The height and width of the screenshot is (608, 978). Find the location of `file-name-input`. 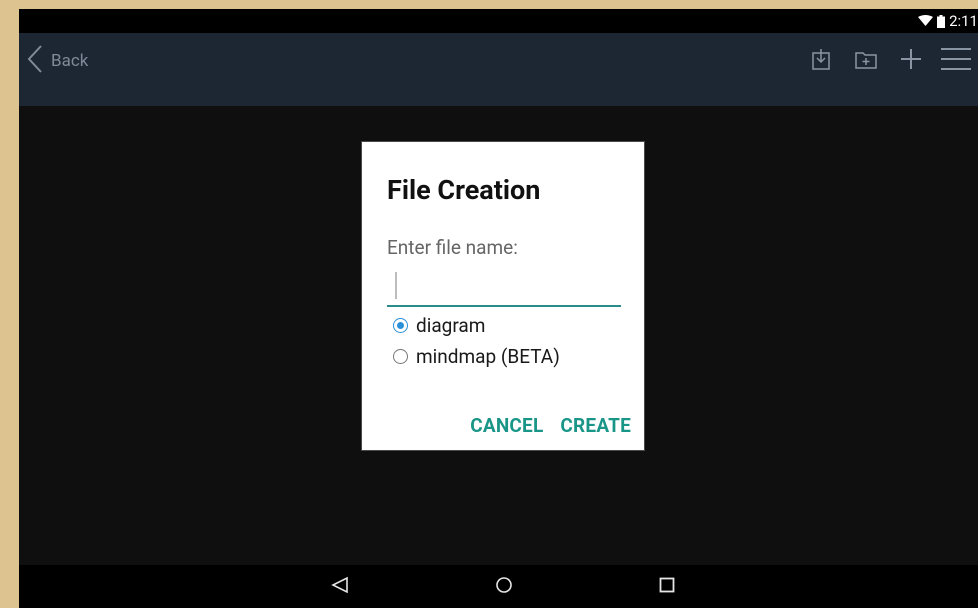

file-name-input is located at coordinates (504, 287).